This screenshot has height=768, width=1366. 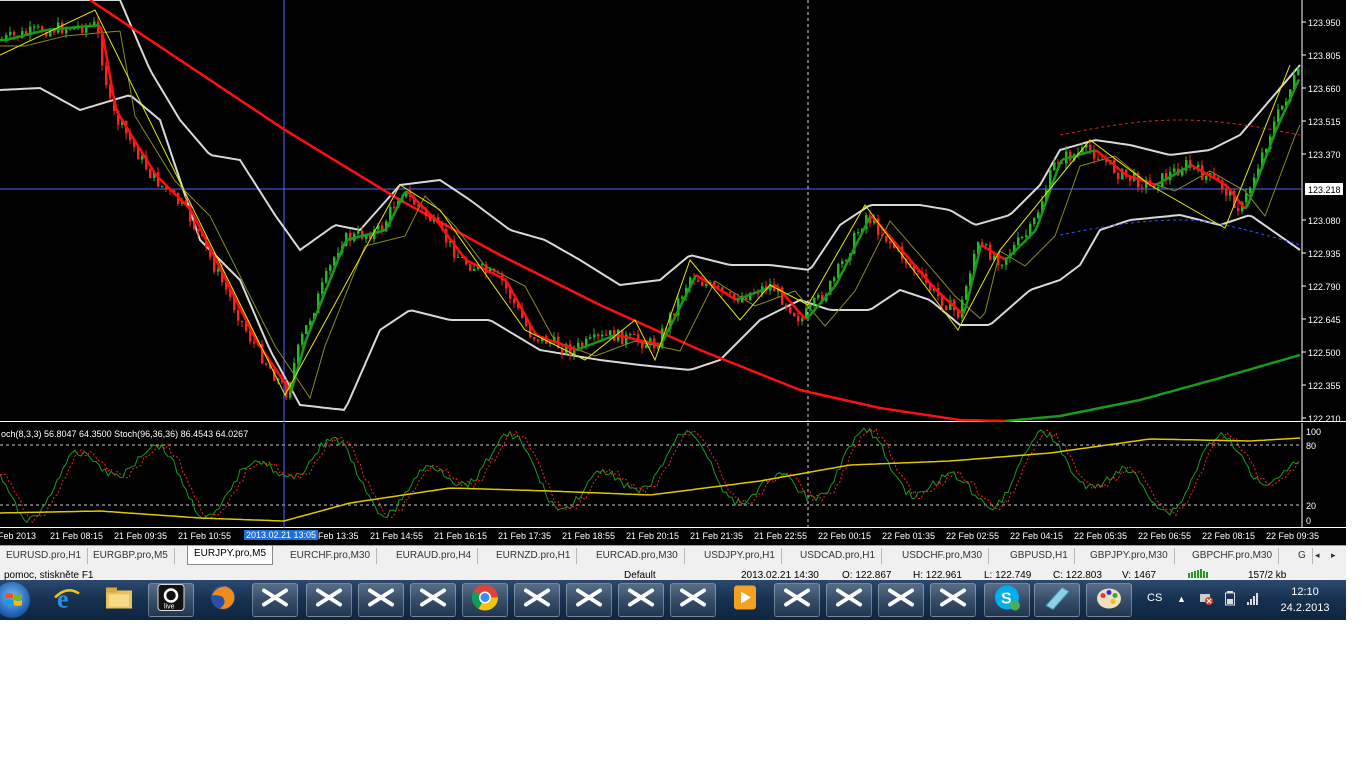 What do you see at coordinates (1007, 600) in the screenshot?
I see `skype-taskbar-button: S` at bounding box center [1007, 600].